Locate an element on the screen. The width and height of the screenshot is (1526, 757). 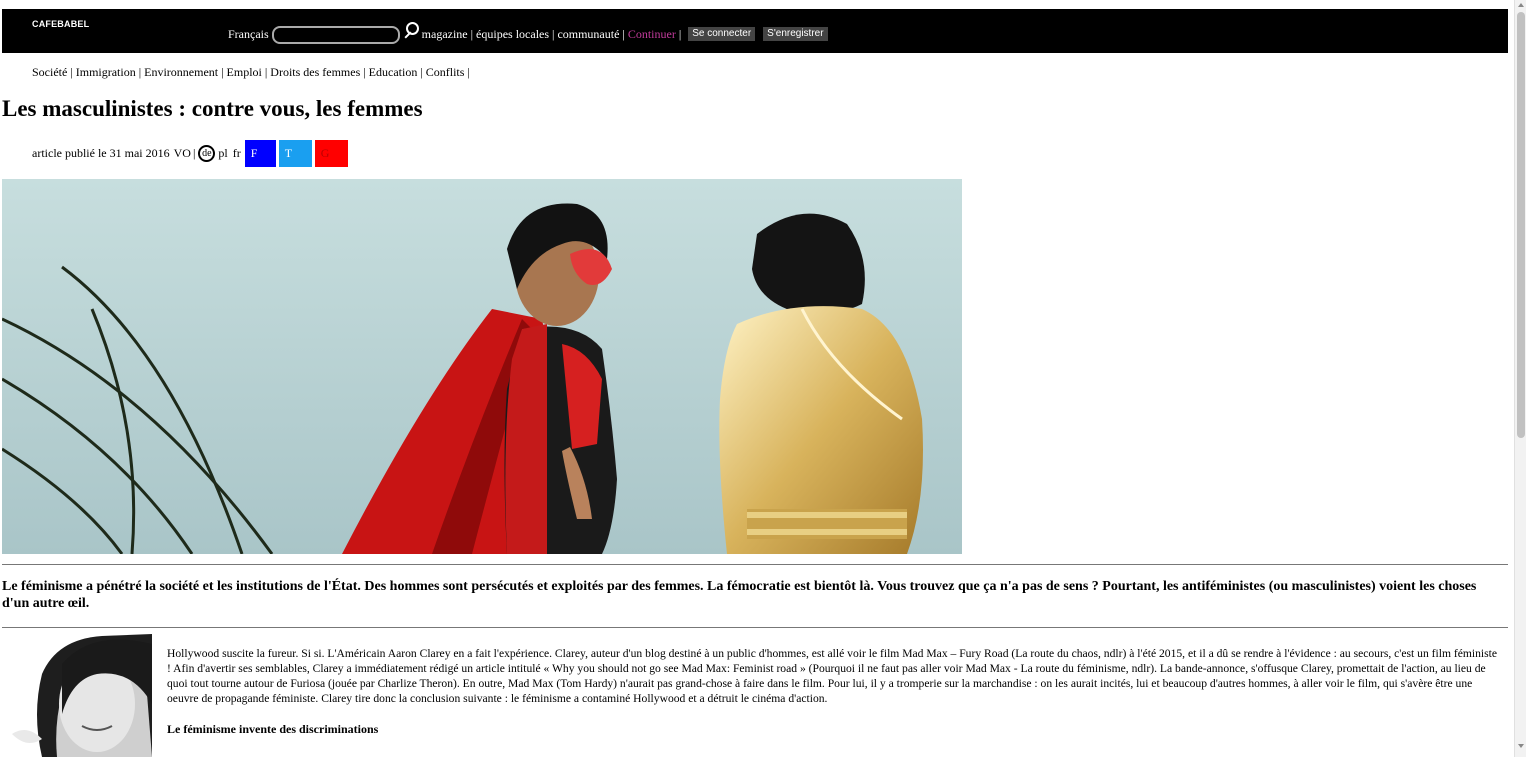
nav-link-equipes-locales: équipes locales is located at coordinates (512, 34).